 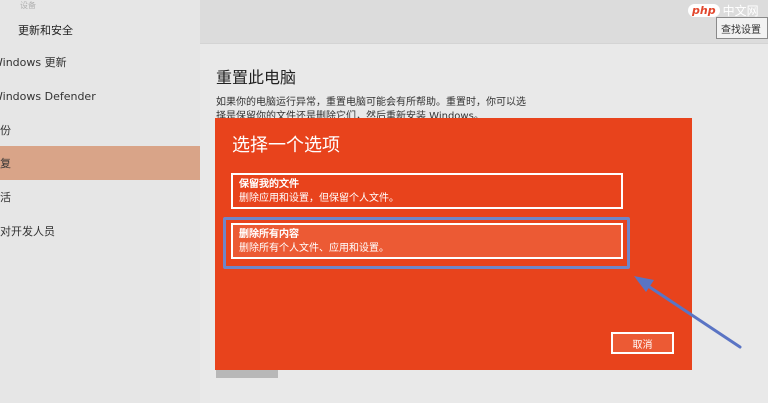 I want to click on sidebar-section-header: 更新和安全, so click(x=45, y=30).